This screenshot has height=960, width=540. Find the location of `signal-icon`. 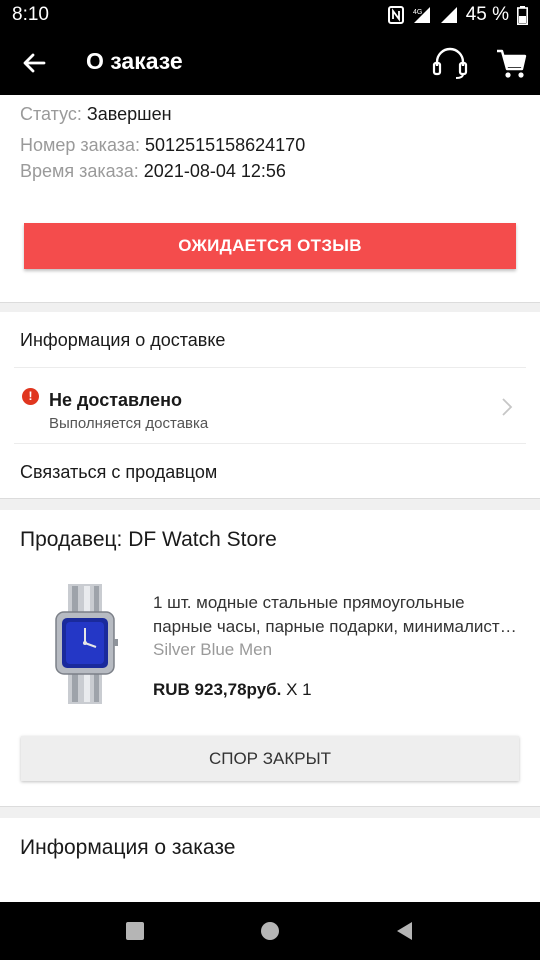

signal-icon is located at coordinates (448, 15).